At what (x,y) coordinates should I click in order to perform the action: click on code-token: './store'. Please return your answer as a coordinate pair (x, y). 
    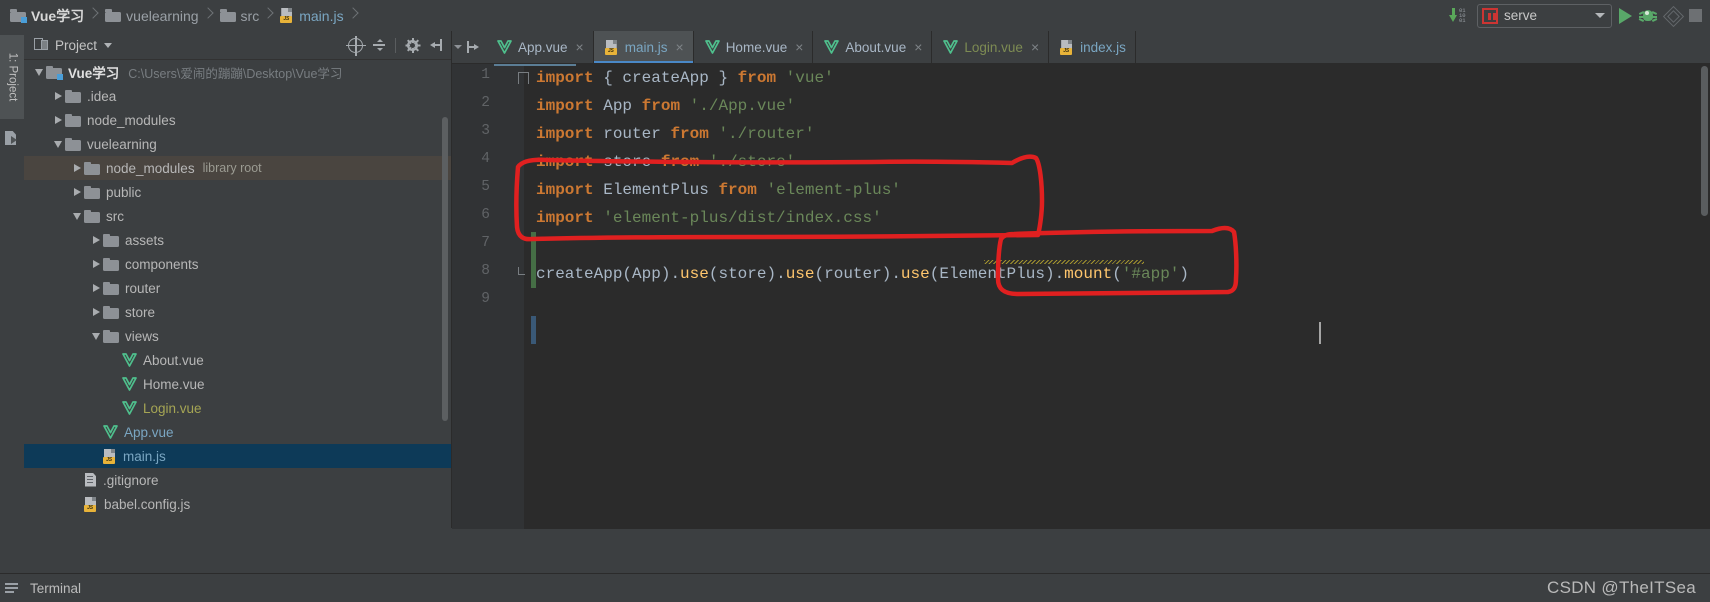
    Looking at the image, I should click on (752, 162).